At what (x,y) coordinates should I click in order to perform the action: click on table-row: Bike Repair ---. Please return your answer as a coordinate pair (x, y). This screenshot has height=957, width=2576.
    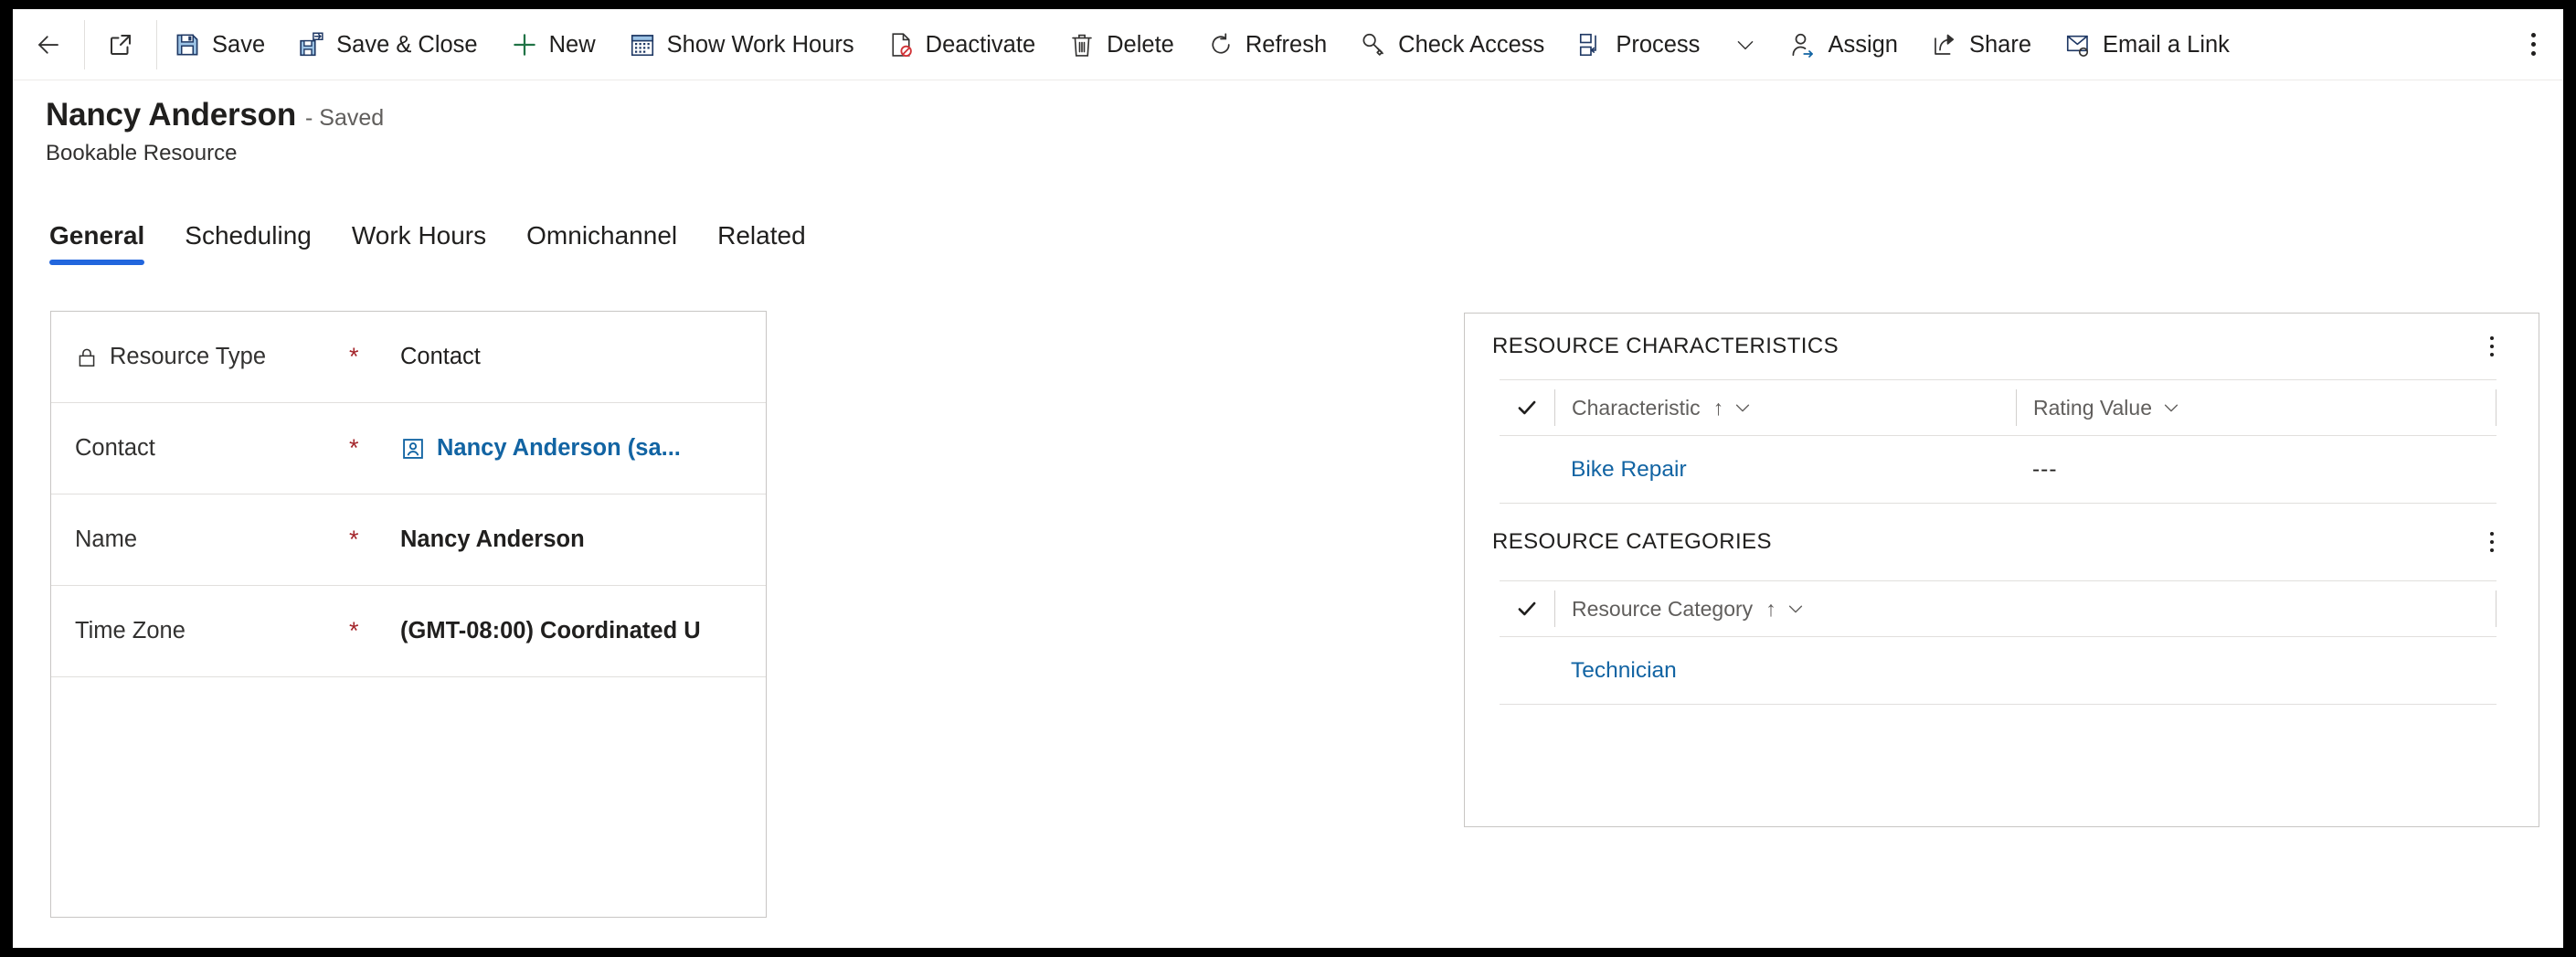
    Looking at the image, I should click on (1998, 470).